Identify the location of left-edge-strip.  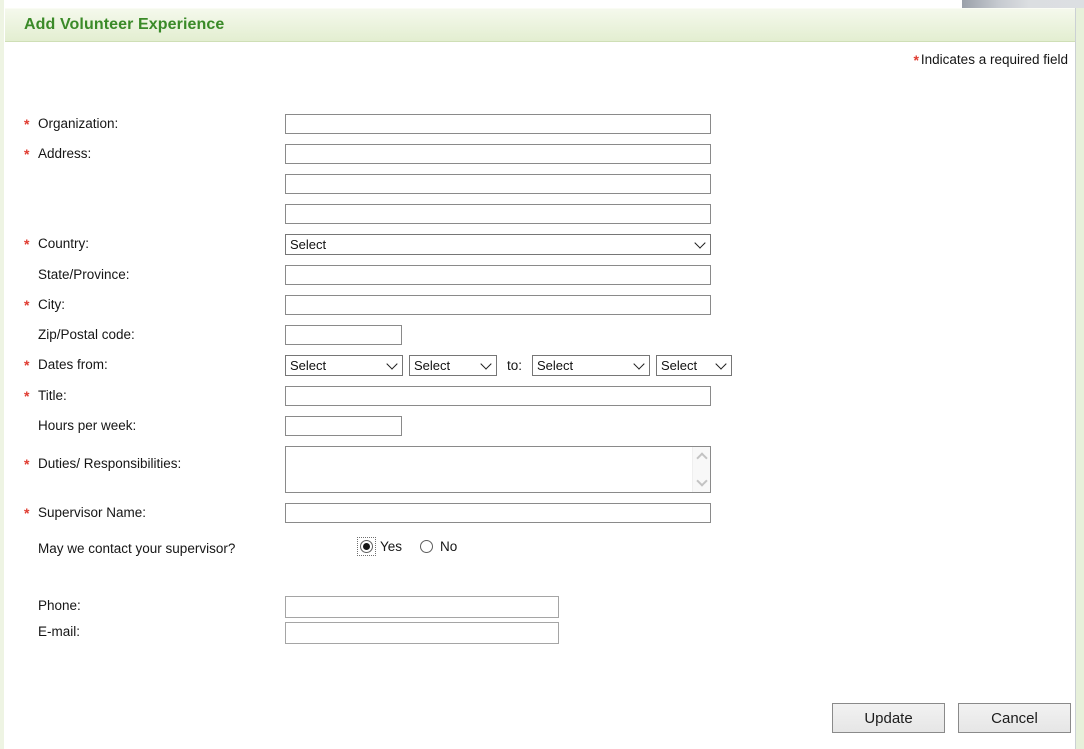
(2, 374).